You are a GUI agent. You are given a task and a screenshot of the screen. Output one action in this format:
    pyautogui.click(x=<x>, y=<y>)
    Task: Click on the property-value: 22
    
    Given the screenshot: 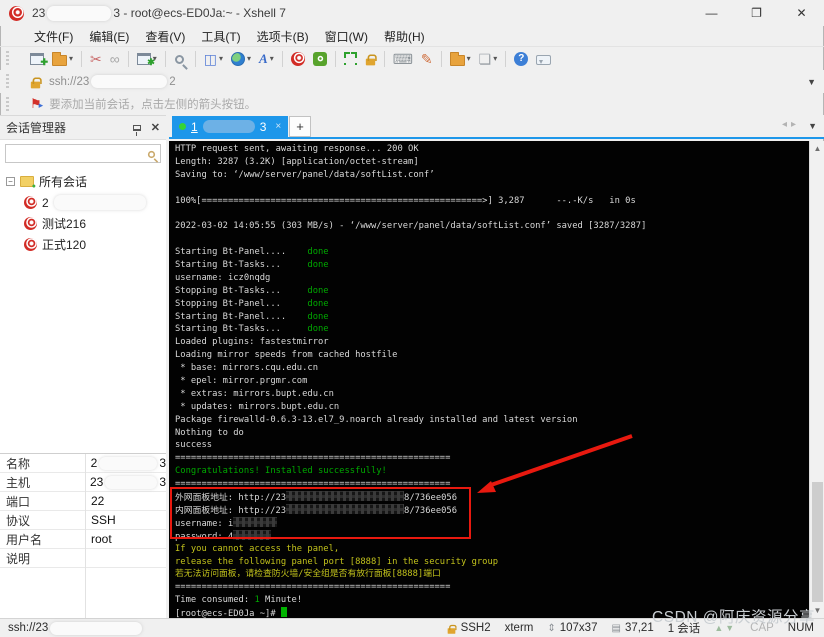 What is the action you would take?
    pyautogui.click(x=98, y=501)
    